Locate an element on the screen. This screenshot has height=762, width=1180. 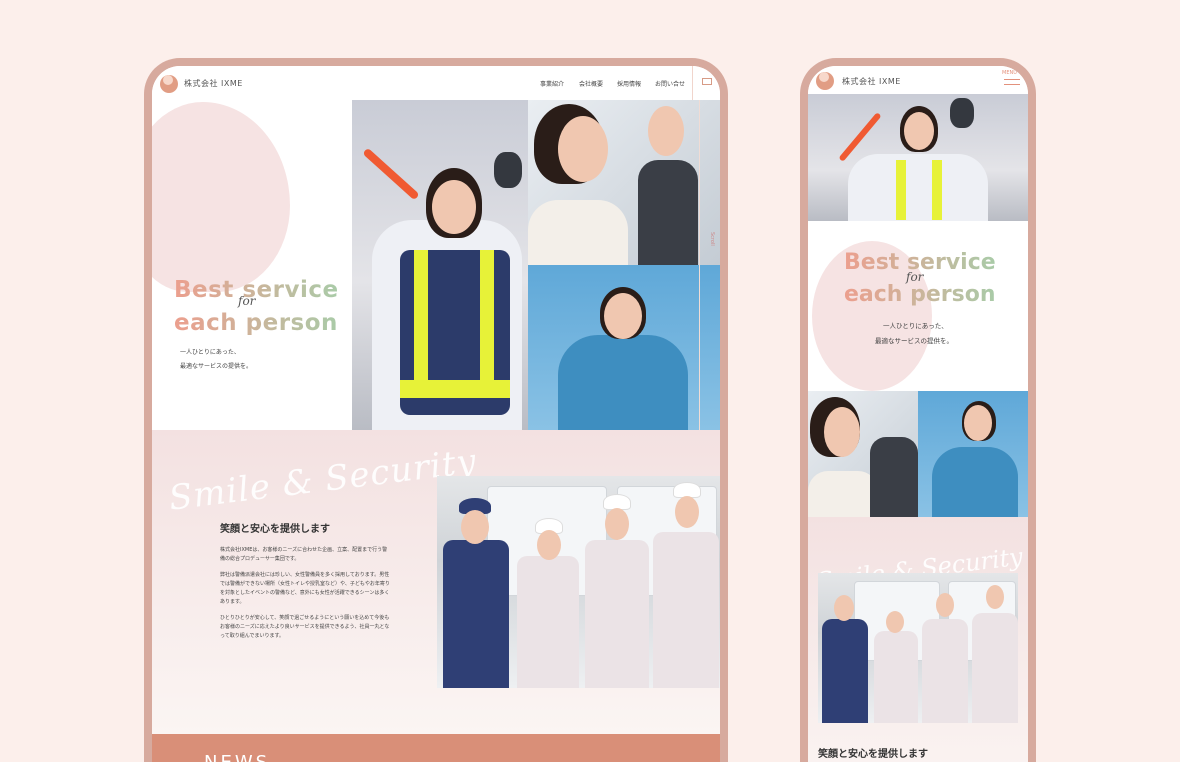
mail-button is located at coordinates (706, 83).